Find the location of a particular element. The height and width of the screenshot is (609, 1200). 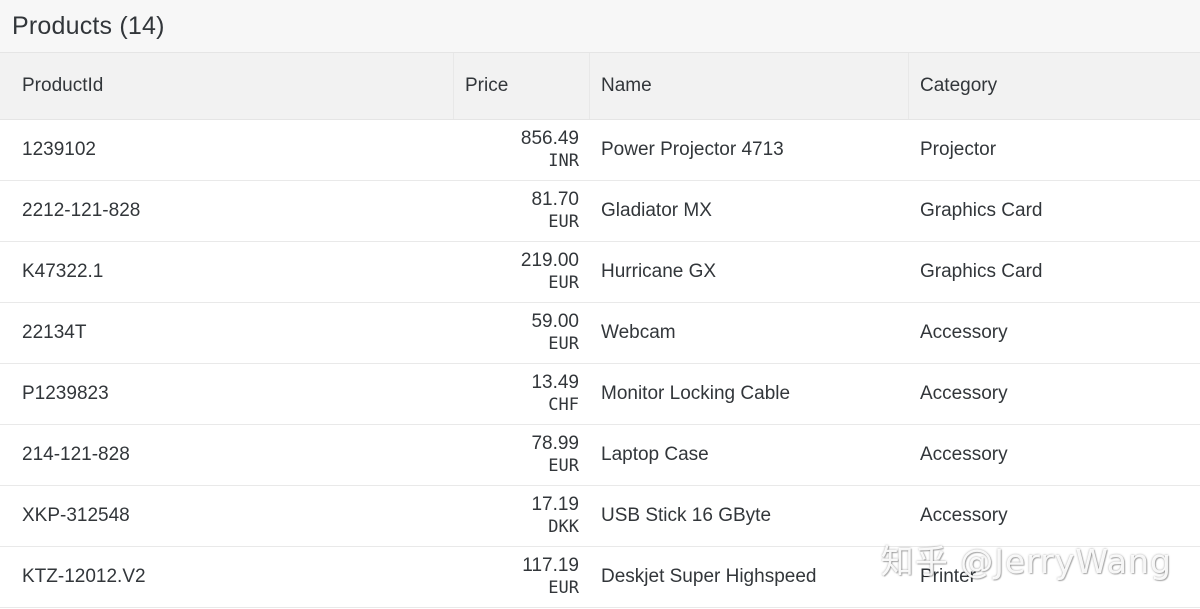

cell-name: Laptop Case is located at coordinates (655, 454).